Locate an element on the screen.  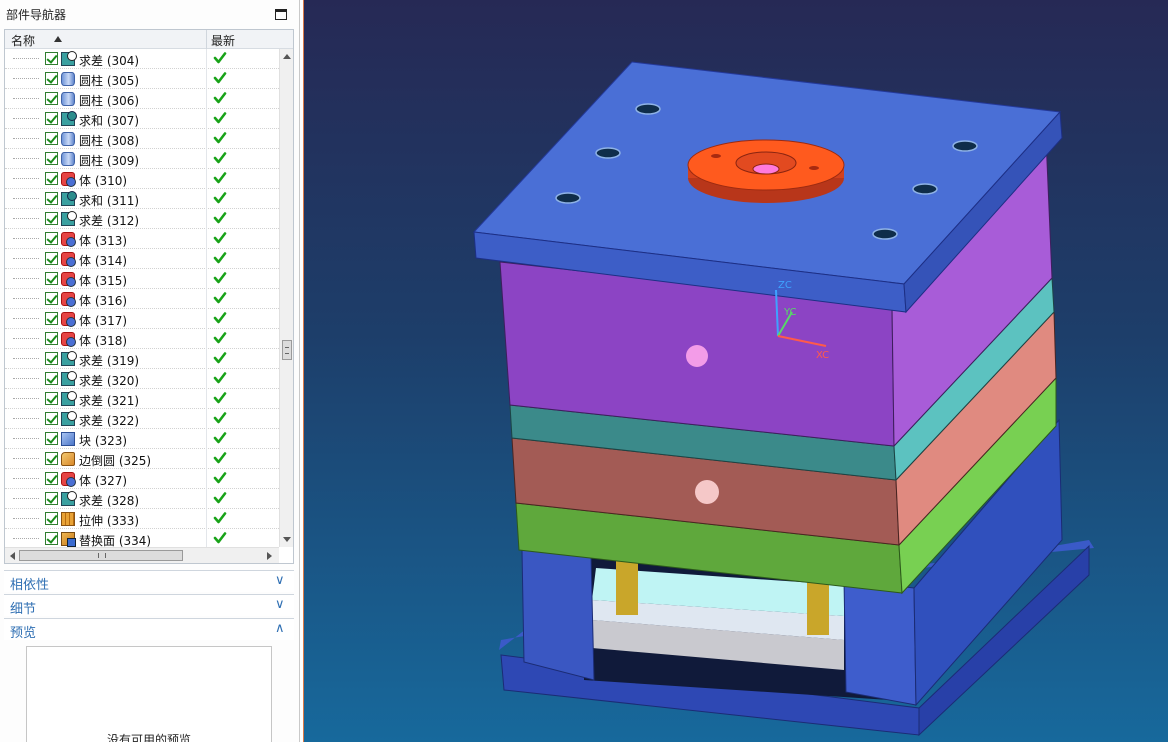
tree-row: 体 (317) is located at coordinates (142, 319).